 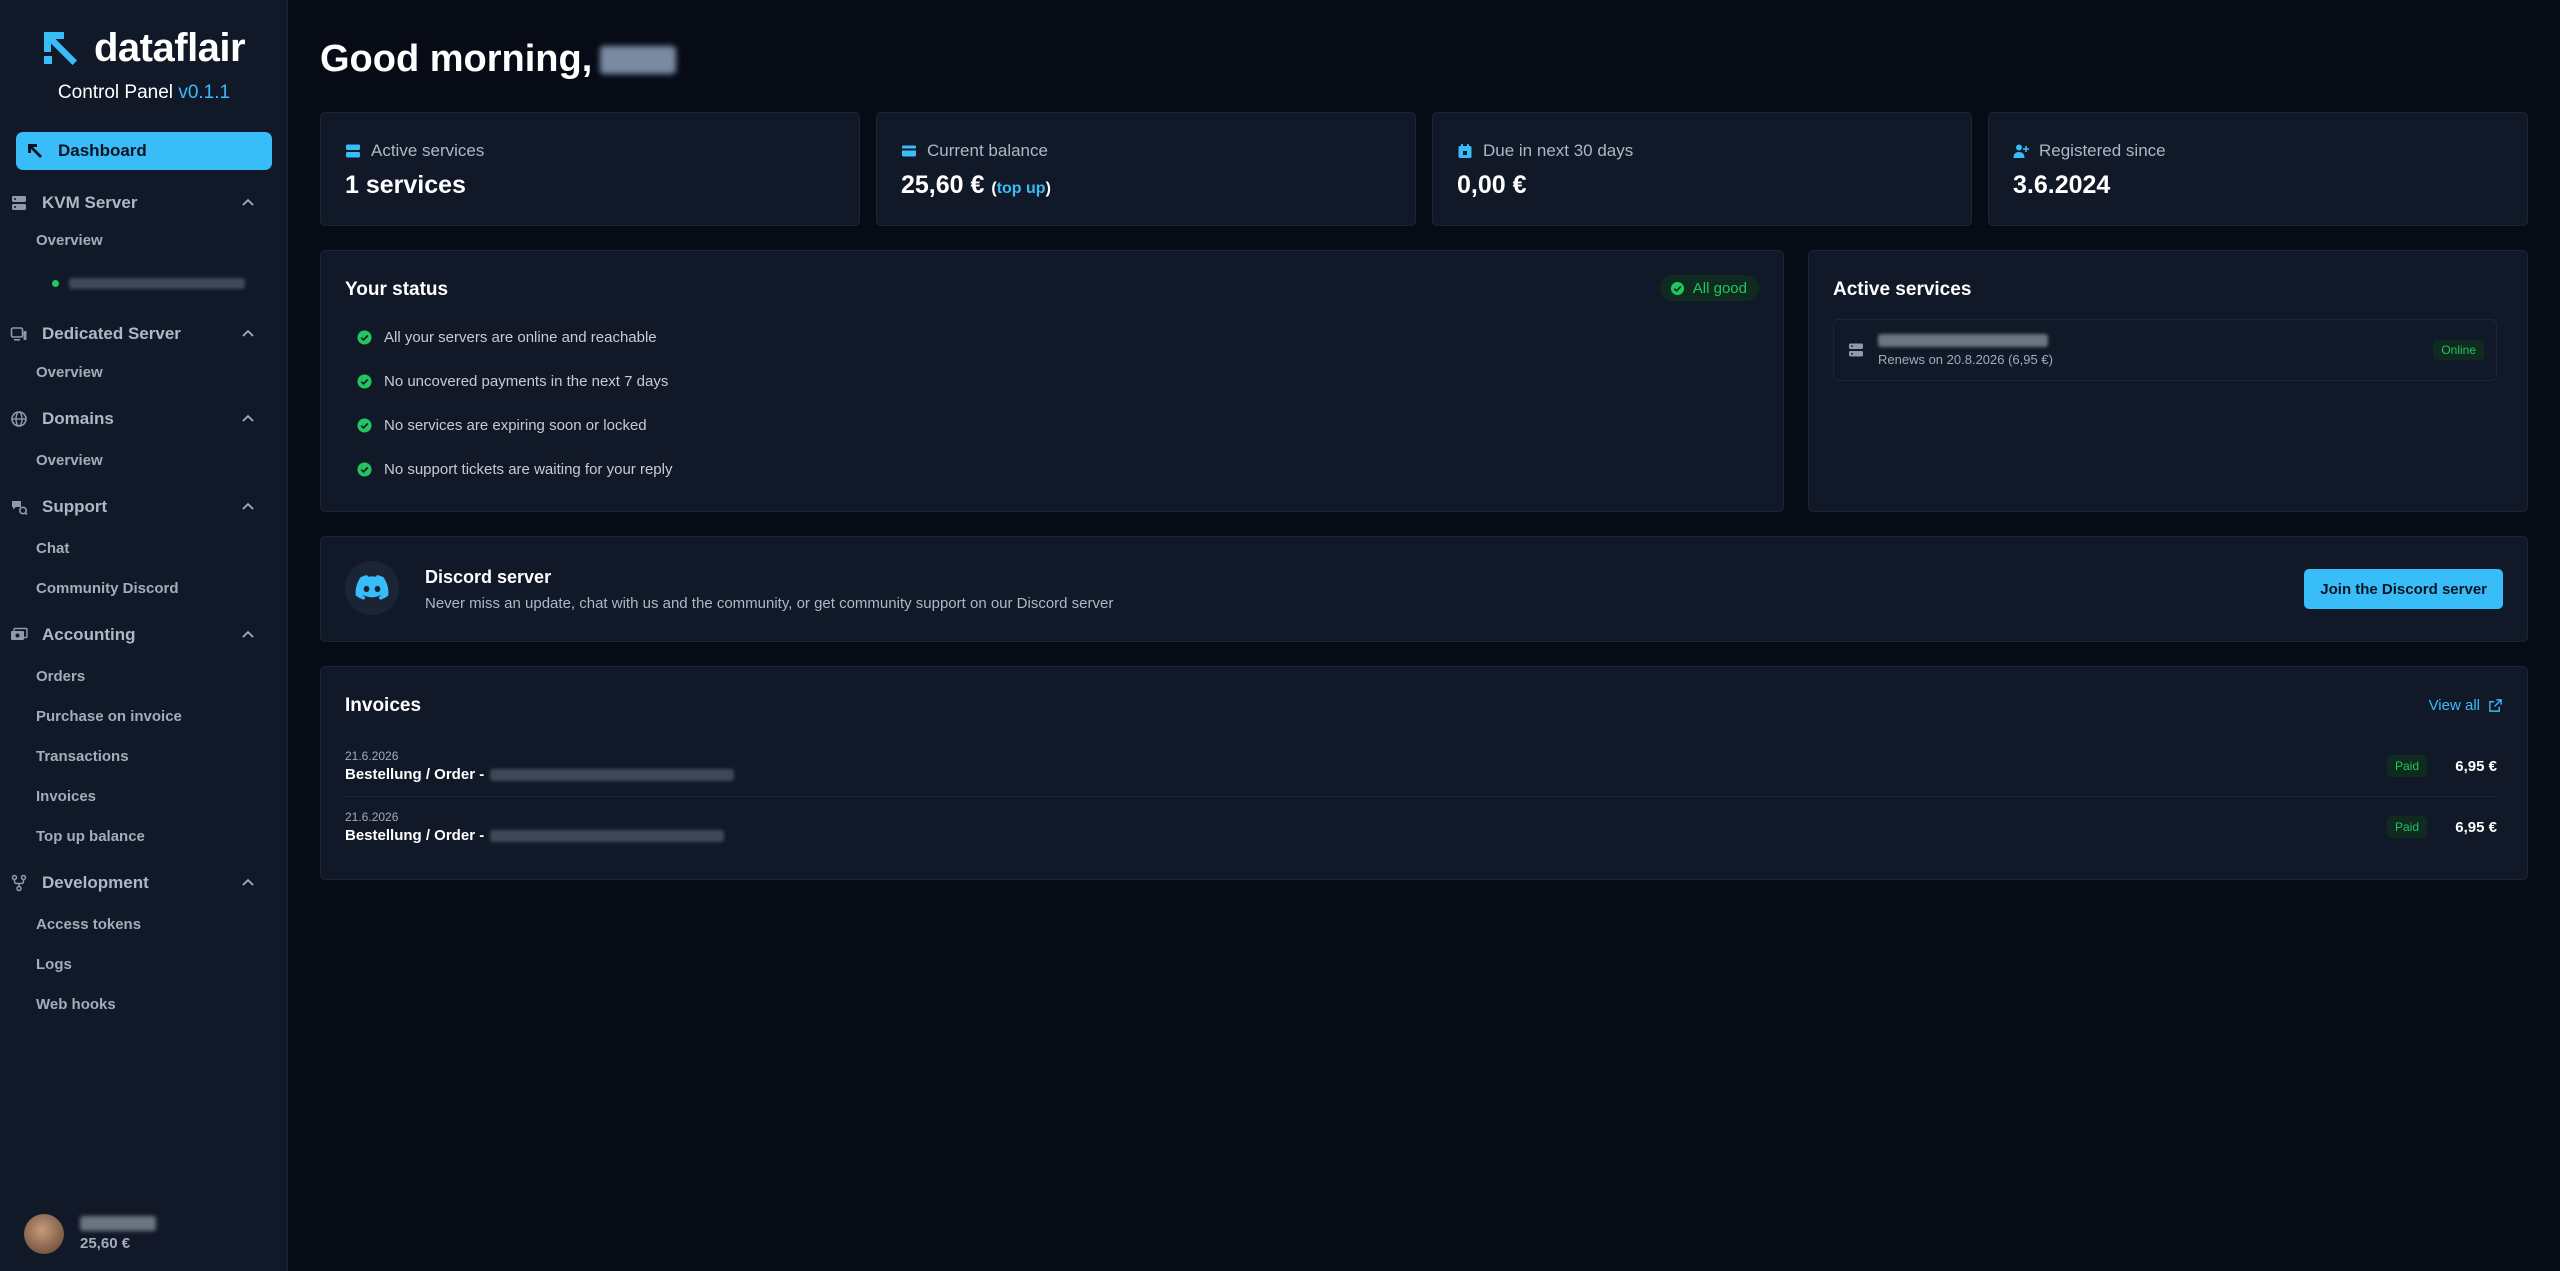 I want to click on sidebar-group-accounting: Accounting, so click(x=133, y=635).